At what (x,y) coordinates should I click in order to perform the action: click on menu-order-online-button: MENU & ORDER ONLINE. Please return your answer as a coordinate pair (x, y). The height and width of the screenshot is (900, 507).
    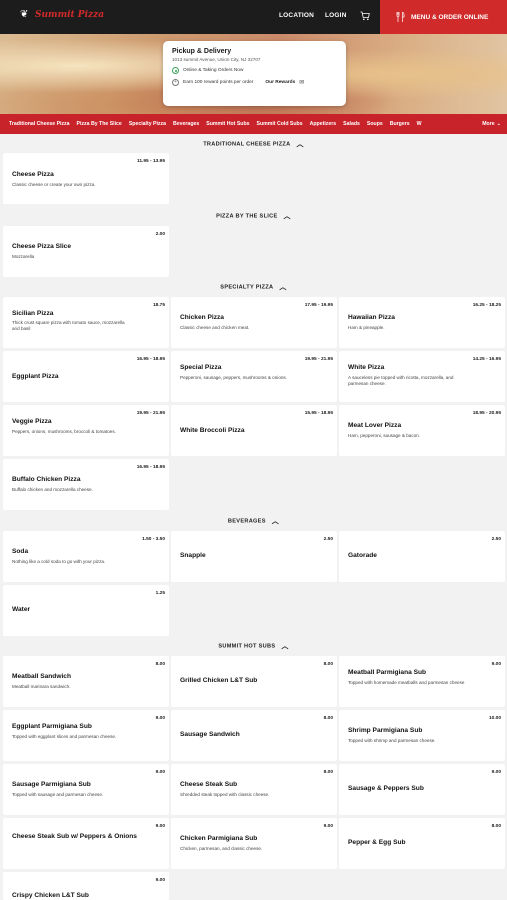
    Looking at the image, I should click on (443, 17).